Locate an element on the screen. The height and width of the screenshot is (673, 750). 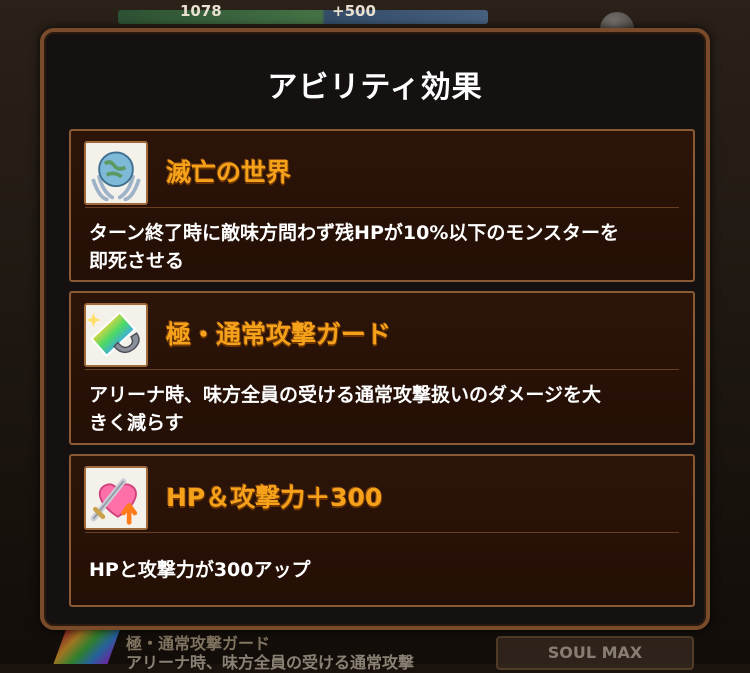
ability-header: 極・通常攻撃ガード is located at coordinates (382, 331).